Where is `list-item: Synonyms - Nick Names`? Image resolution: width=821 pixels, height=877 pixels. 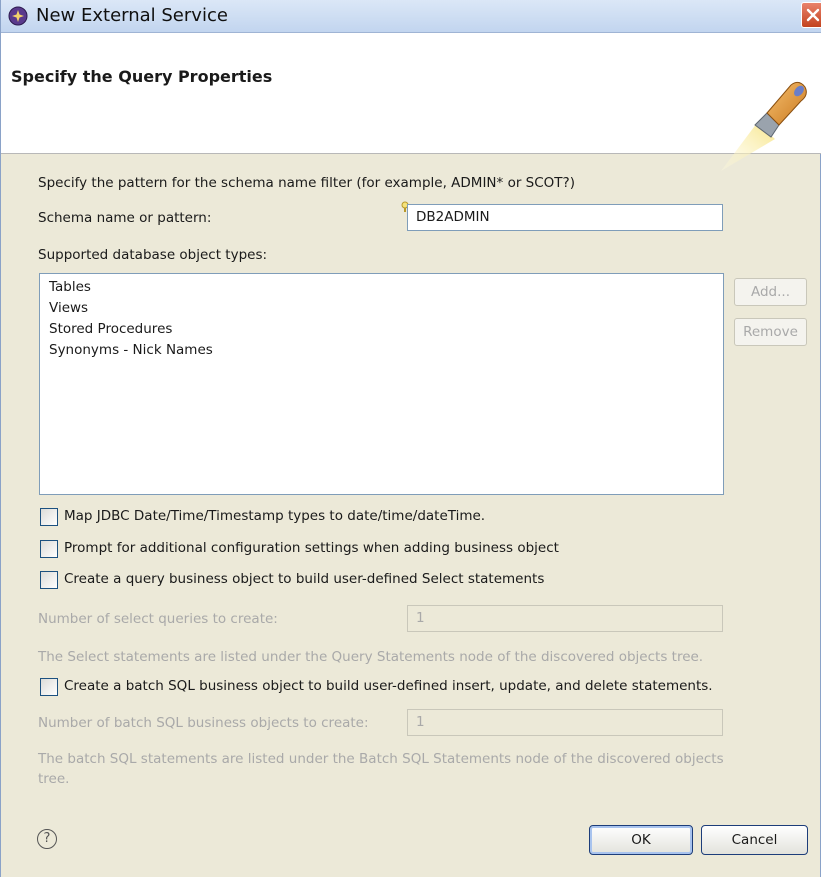
list-item: Synonyms - Nick Names is located at coordinates (381, 350).